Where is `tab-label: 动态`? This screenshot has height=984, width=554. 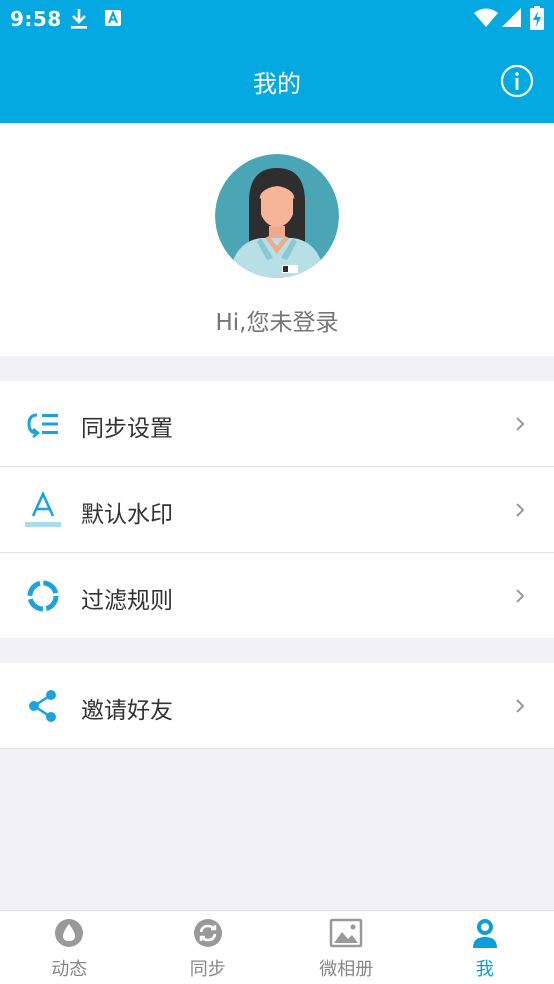 tab-label: 动态 is located at coordinates (69, 969).